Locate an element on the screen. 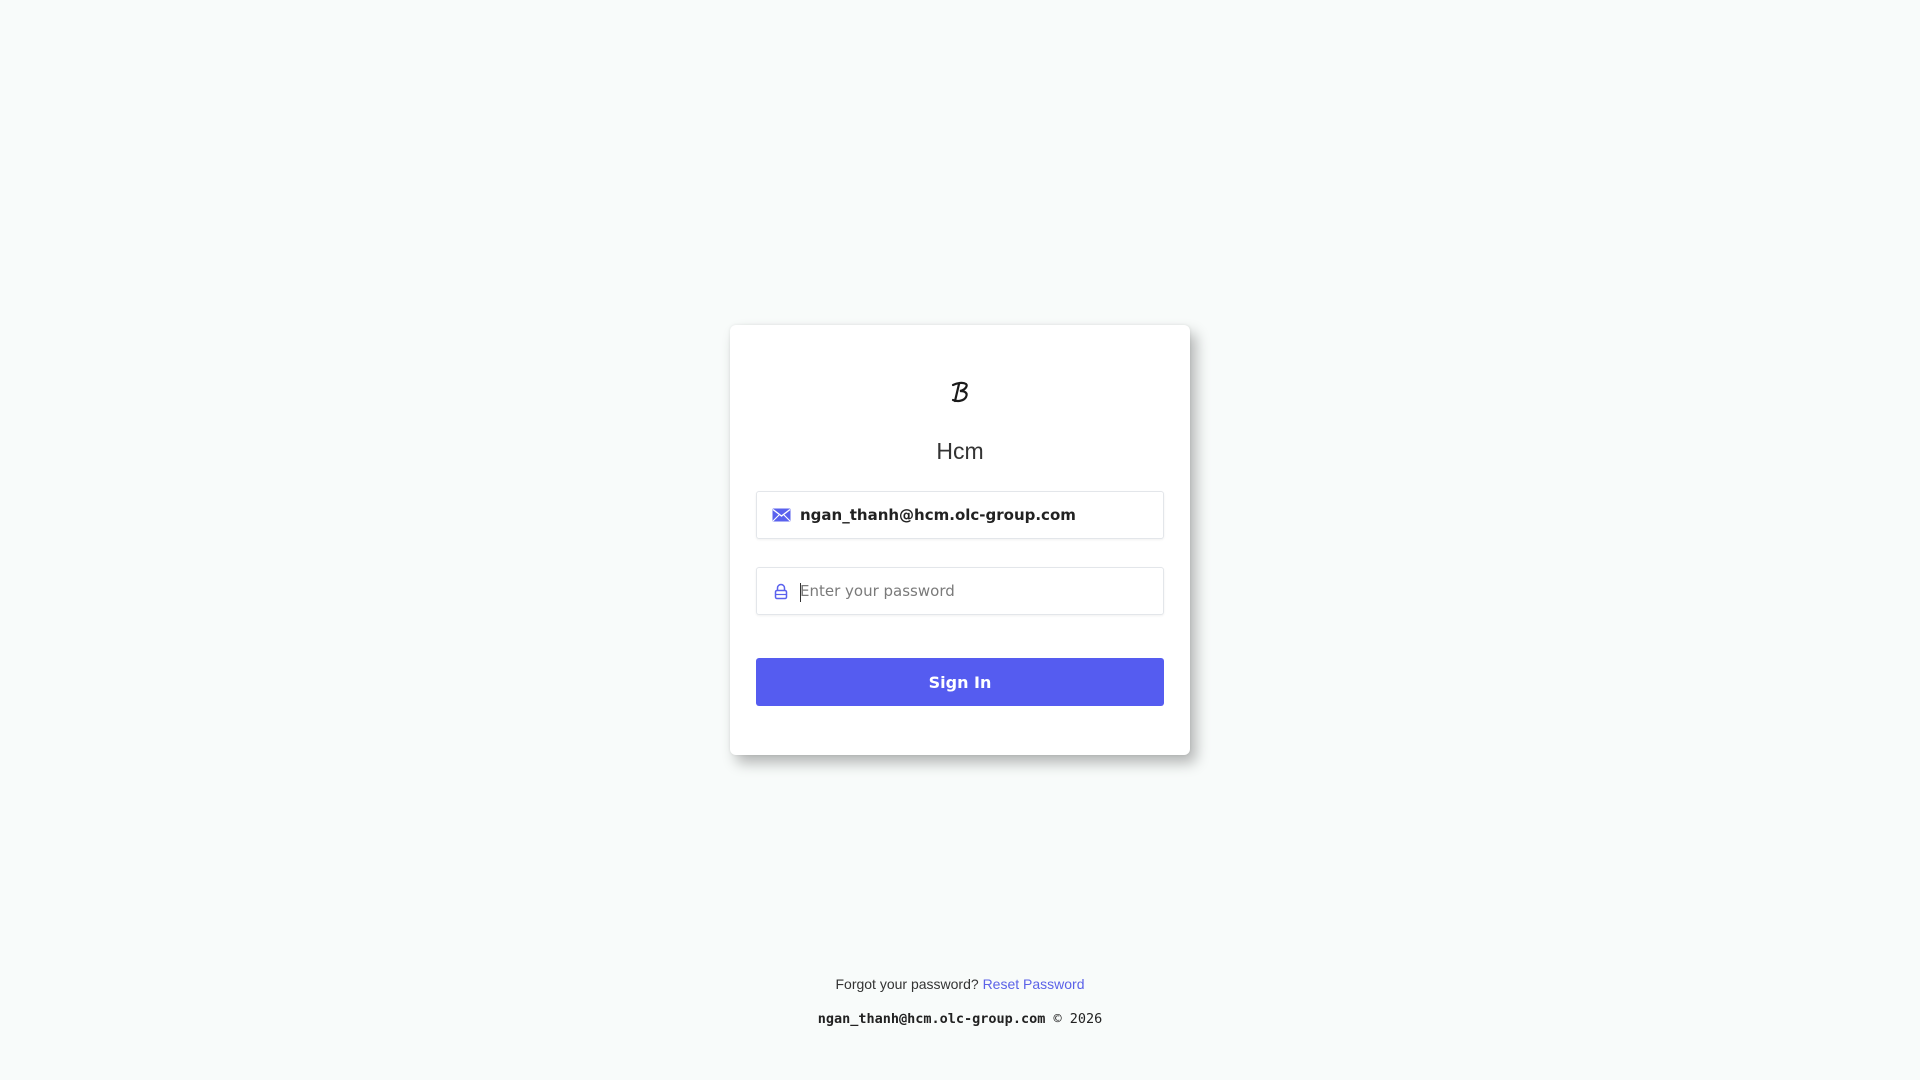 This screenshot has width=1920, height=1080. app-title: Hcm is located at coordinates (960, 451).